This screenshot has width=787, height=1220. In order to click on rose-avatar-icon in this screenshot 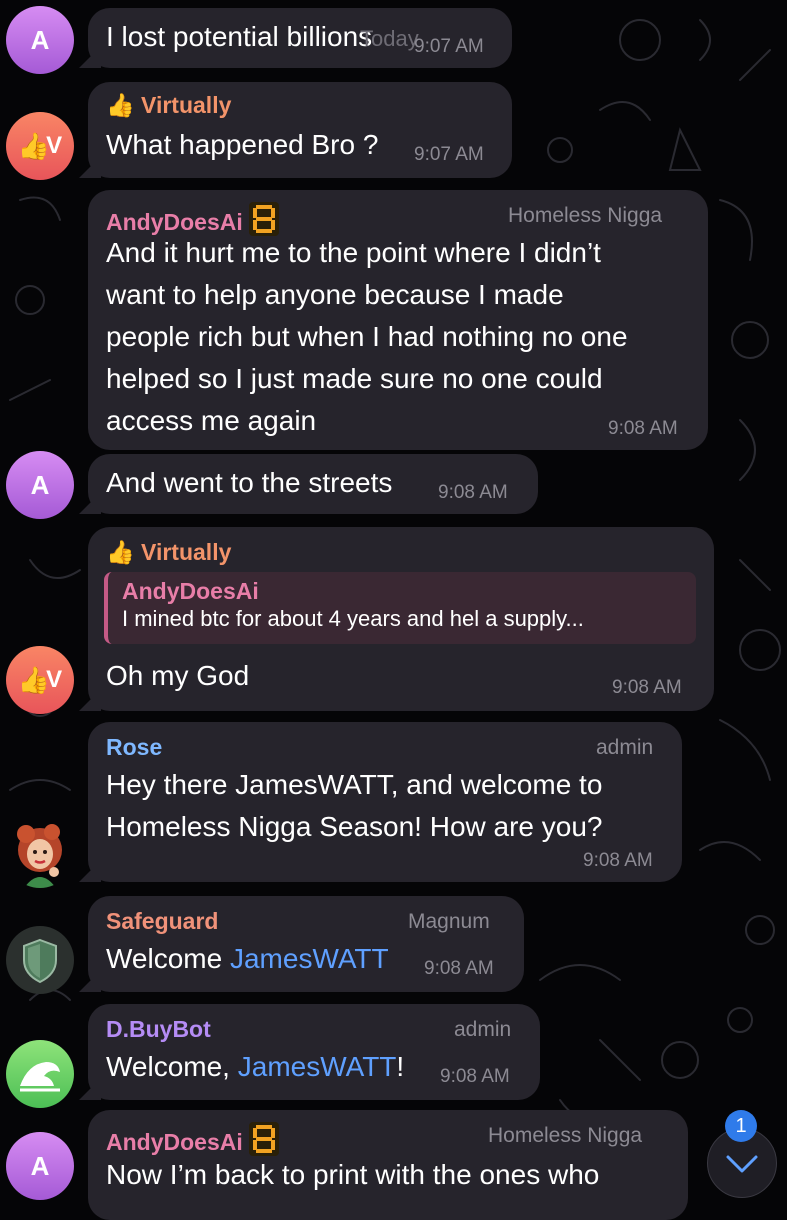, I will do `click(39, 856)`.